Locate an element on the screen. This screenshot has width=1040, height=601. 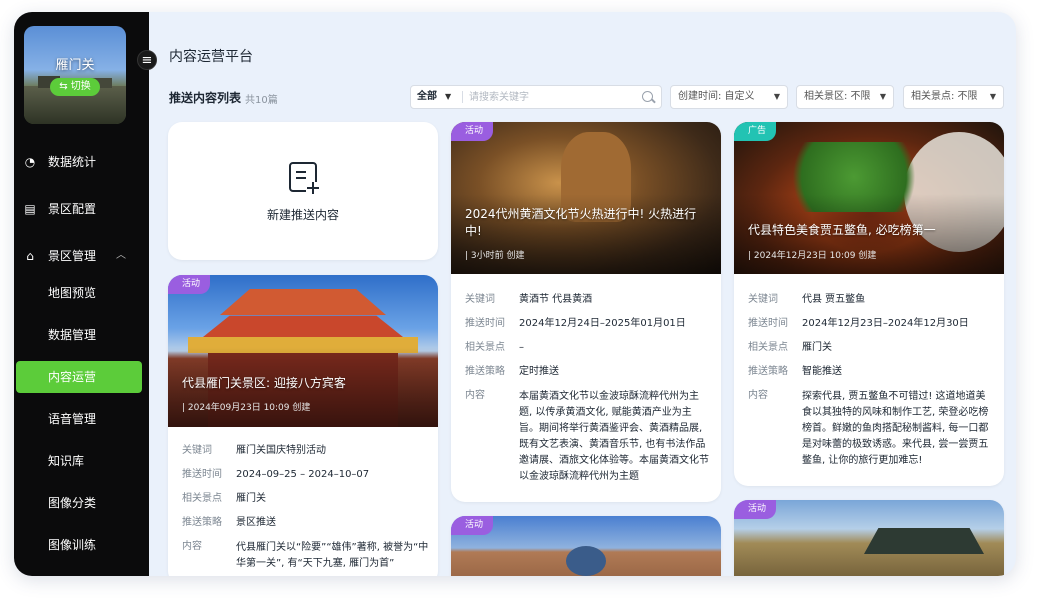
nav-area-management: ⌂ 景区管理 ︿ is located at coordinates (81, 256).